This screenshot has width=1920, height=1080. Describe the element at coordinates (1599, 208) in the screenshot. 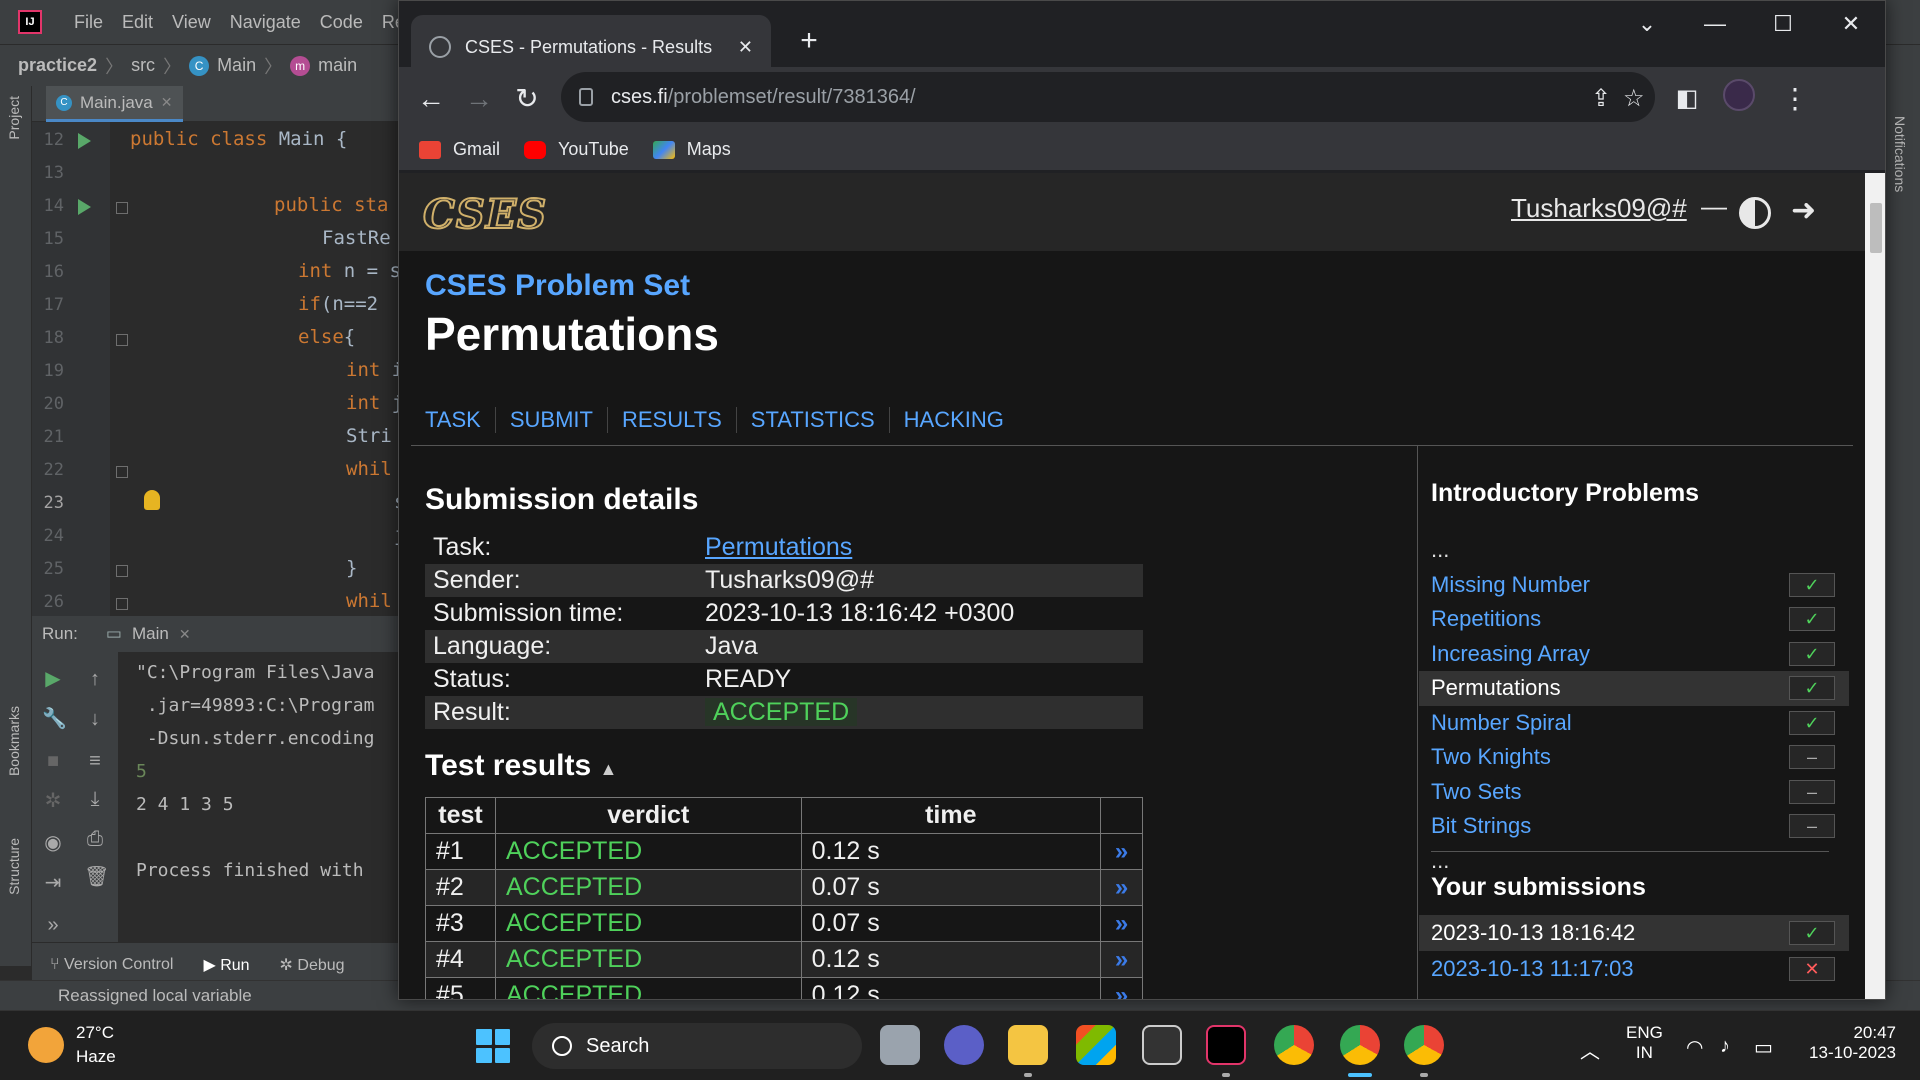

I see `user-link: Tusharks09@#` at that location.